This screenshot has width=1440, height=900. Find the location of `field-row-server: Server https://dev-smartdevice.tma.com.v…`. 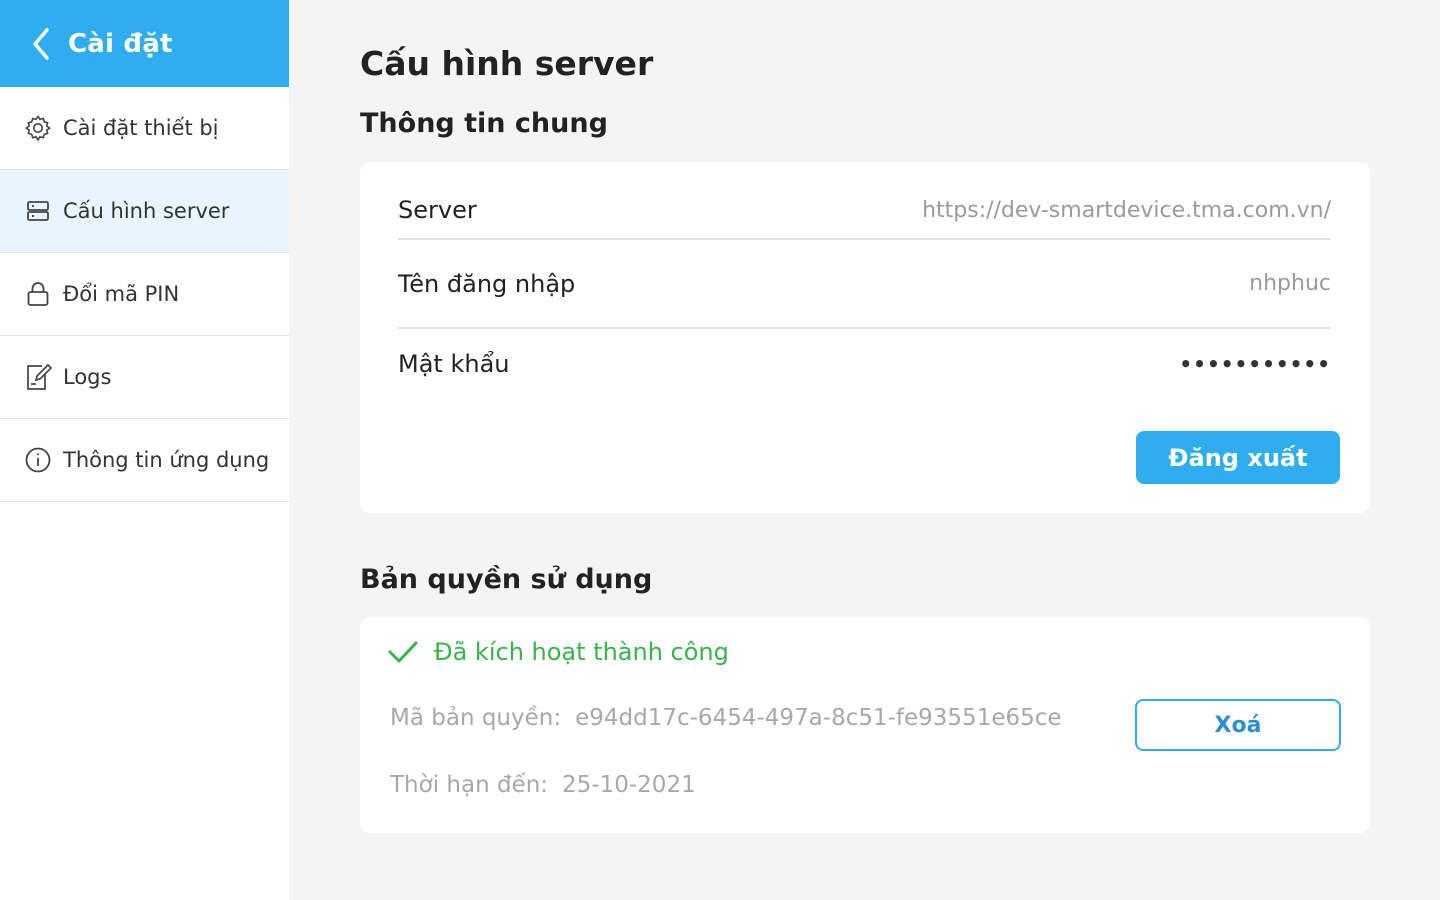

field-row-server: Server https://dev-smartdevice.tma.com.v… is located at coordinates (864, 211).